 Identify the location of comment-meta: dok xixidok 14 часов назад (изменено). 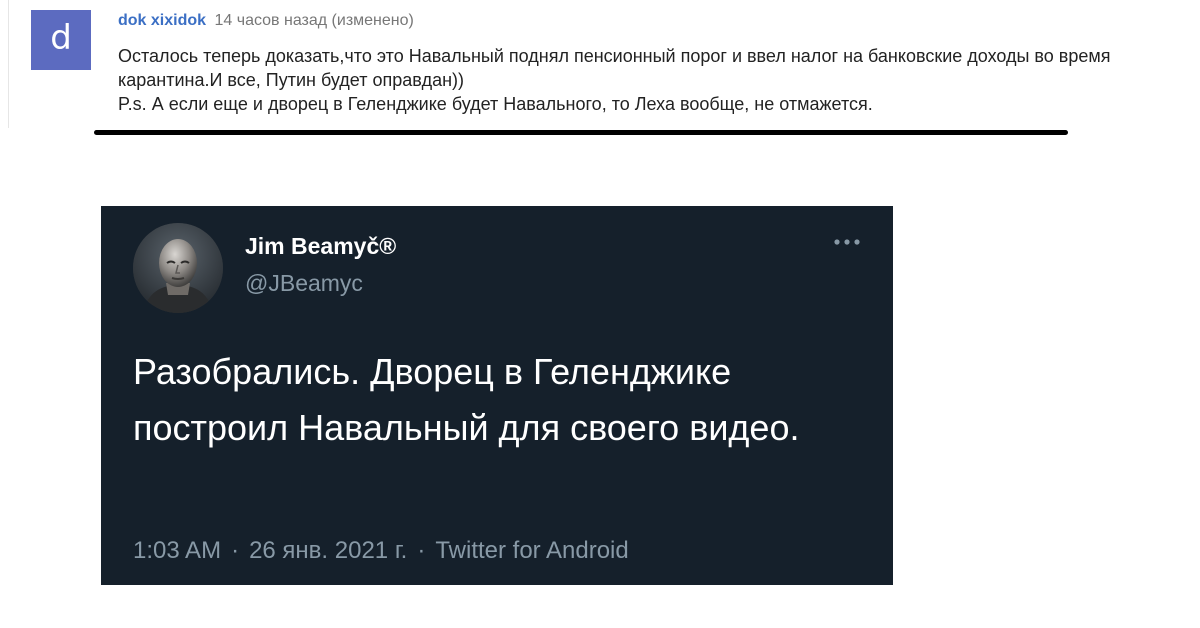
(266, 21).